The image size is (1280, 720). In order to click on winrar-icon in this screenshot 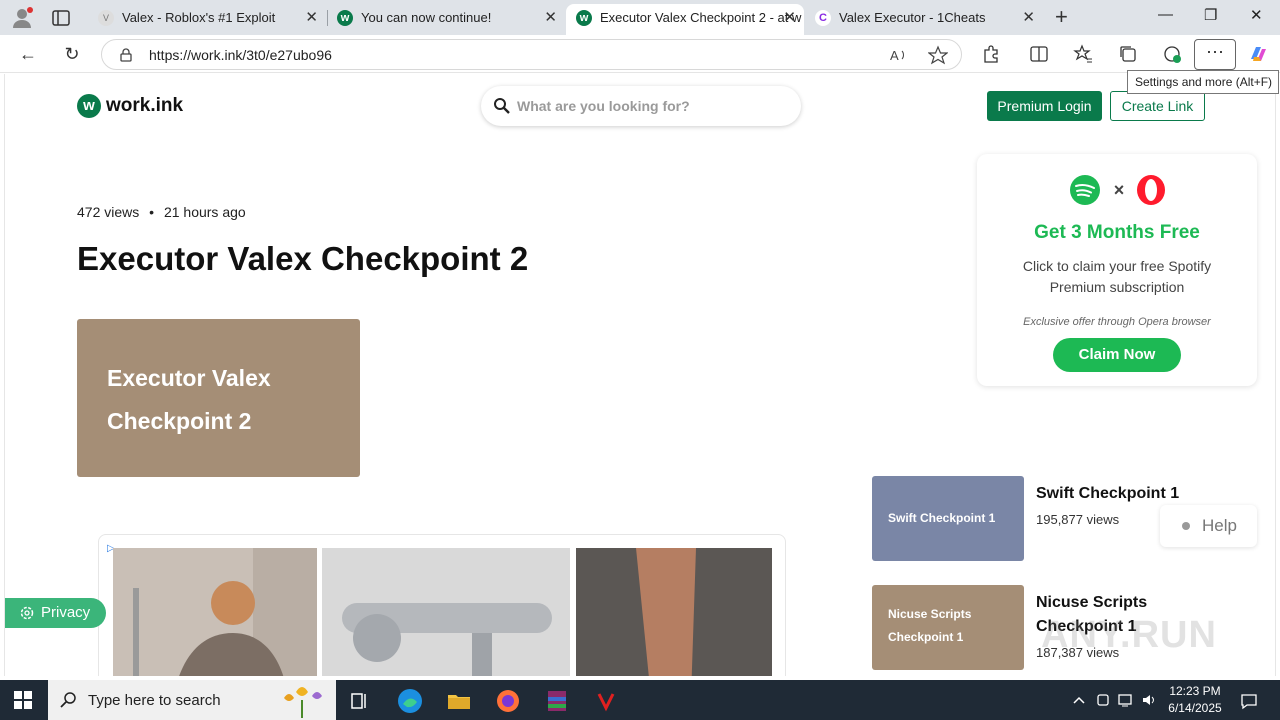, I will do `click(557, 701)`.